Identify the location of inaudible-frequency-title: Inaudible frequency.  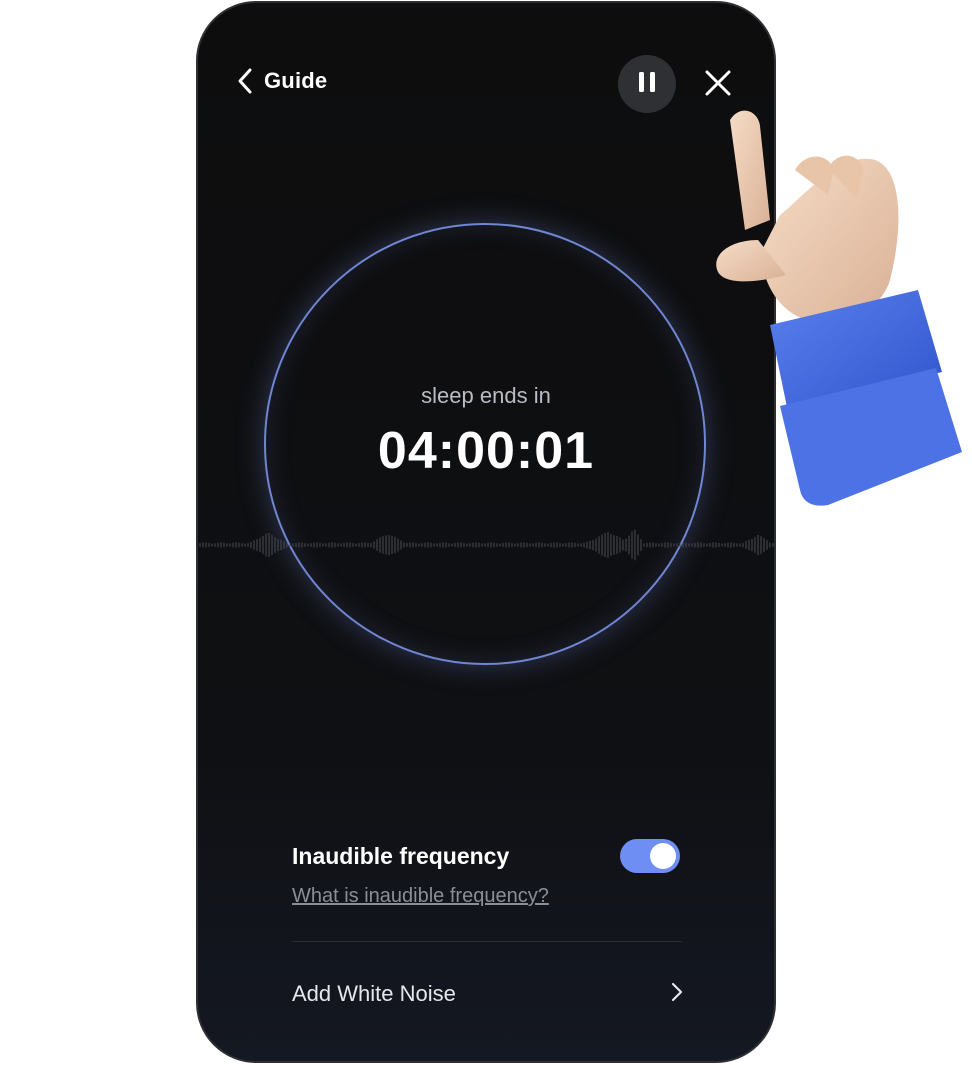
(401, 856).